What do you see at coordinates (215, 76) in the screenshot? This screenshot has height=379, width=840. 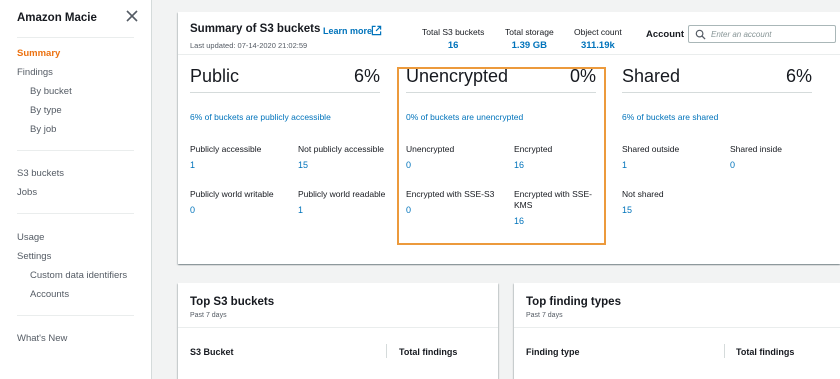 I see `column-title: Public` at bounding box center [215, 76].